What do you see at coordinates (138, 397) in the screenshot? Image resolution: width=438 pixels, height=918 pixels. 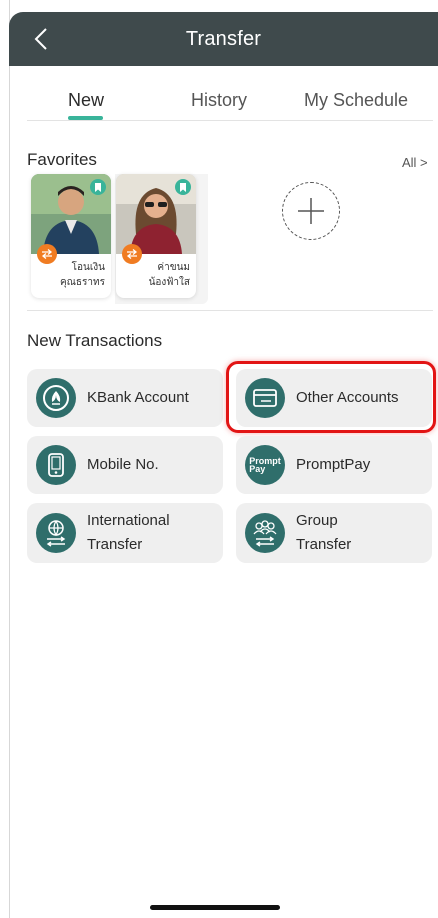 I see `kbank-account-label: KBank Account` at bounding box center [138, 397].